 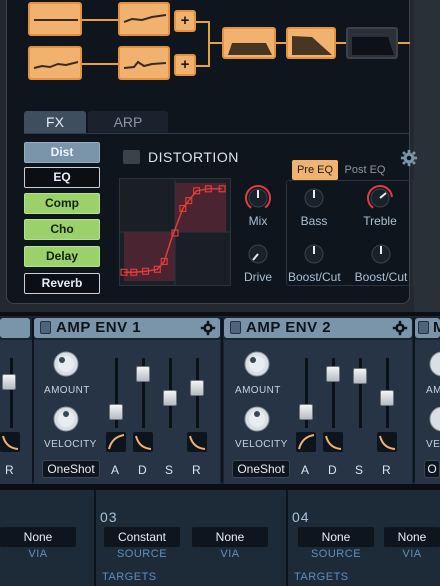 I want to click on drive-knob: Drive, so click(x=258, y=262).